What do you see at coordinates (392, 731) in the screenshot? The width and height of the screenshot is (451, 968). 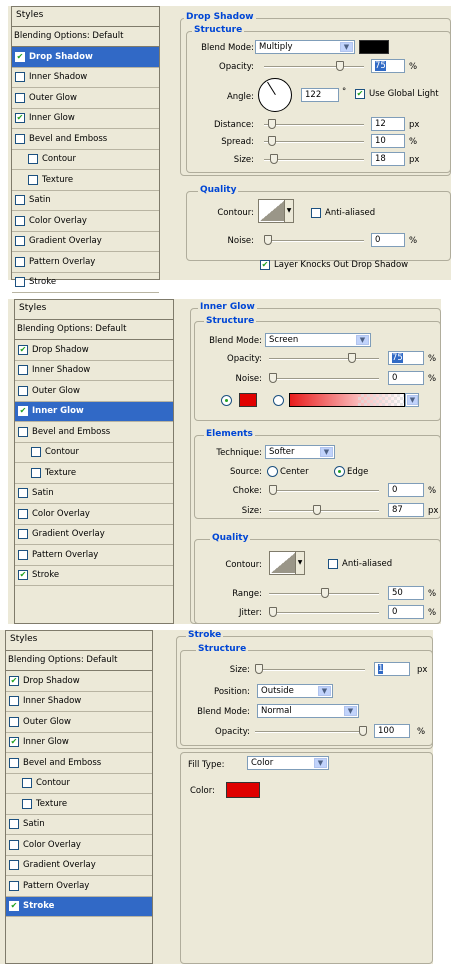 I see `opacity-input: 100` at bounding box center [392, 731].